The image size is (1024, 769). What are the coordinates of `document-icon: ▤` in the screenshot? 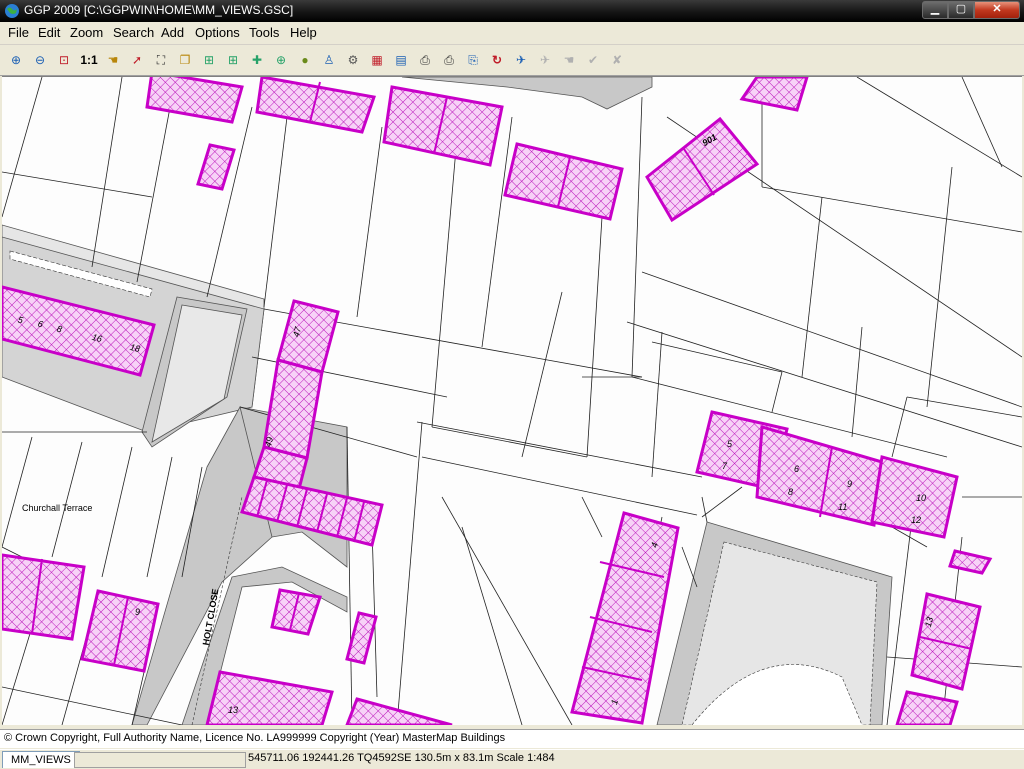 It's located at (401, 60).